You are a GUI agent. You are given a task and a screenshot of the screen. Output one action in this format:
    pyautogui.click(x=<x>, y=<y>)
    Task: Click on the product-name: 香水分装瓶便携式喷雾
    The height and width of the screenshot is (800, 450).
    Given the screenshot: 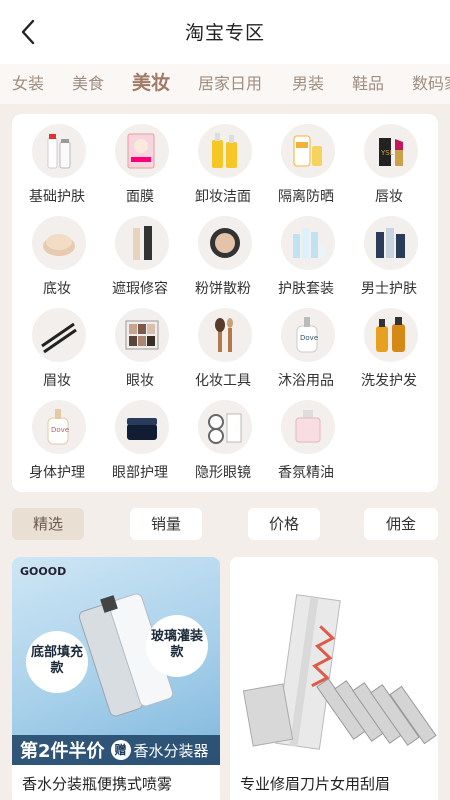 What is the action you would take?
    pyautogui.click(x=97, y=784)
    